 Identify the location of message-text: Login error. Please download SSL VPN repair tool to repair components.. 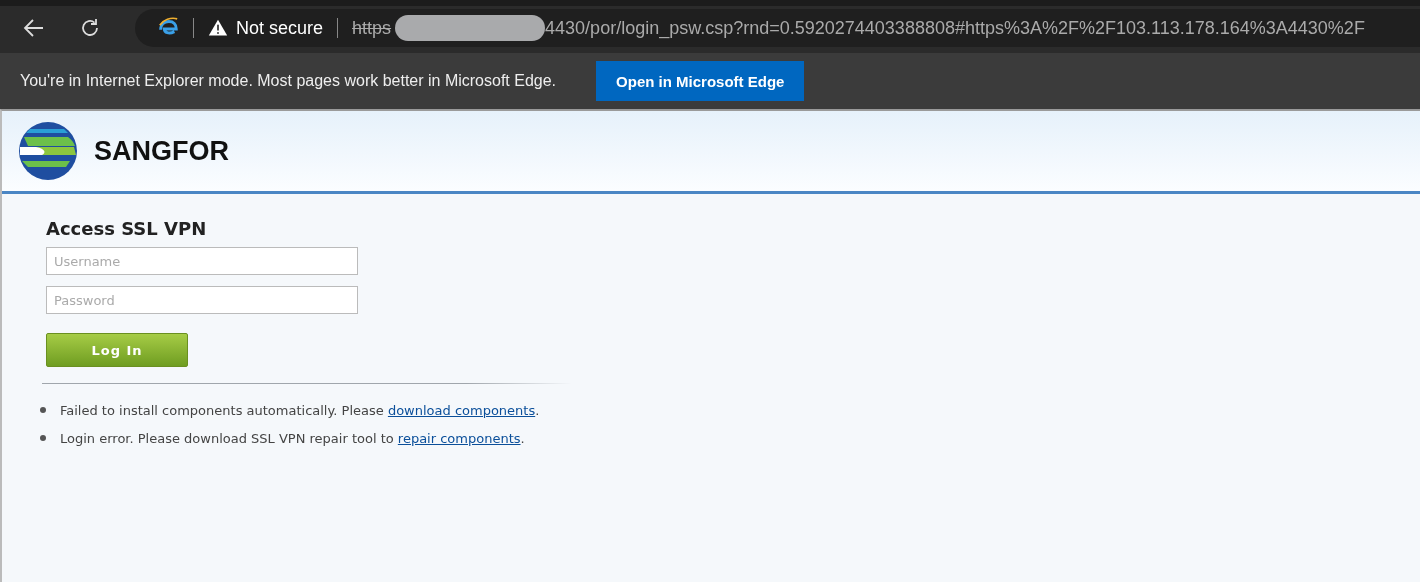
(292, 438).